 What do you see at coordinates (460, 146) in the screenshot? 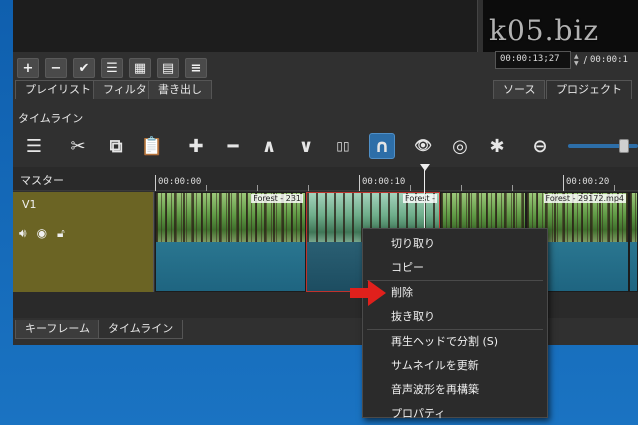
I see `ripple-icon: ◎` at bounding box center [460, 146].